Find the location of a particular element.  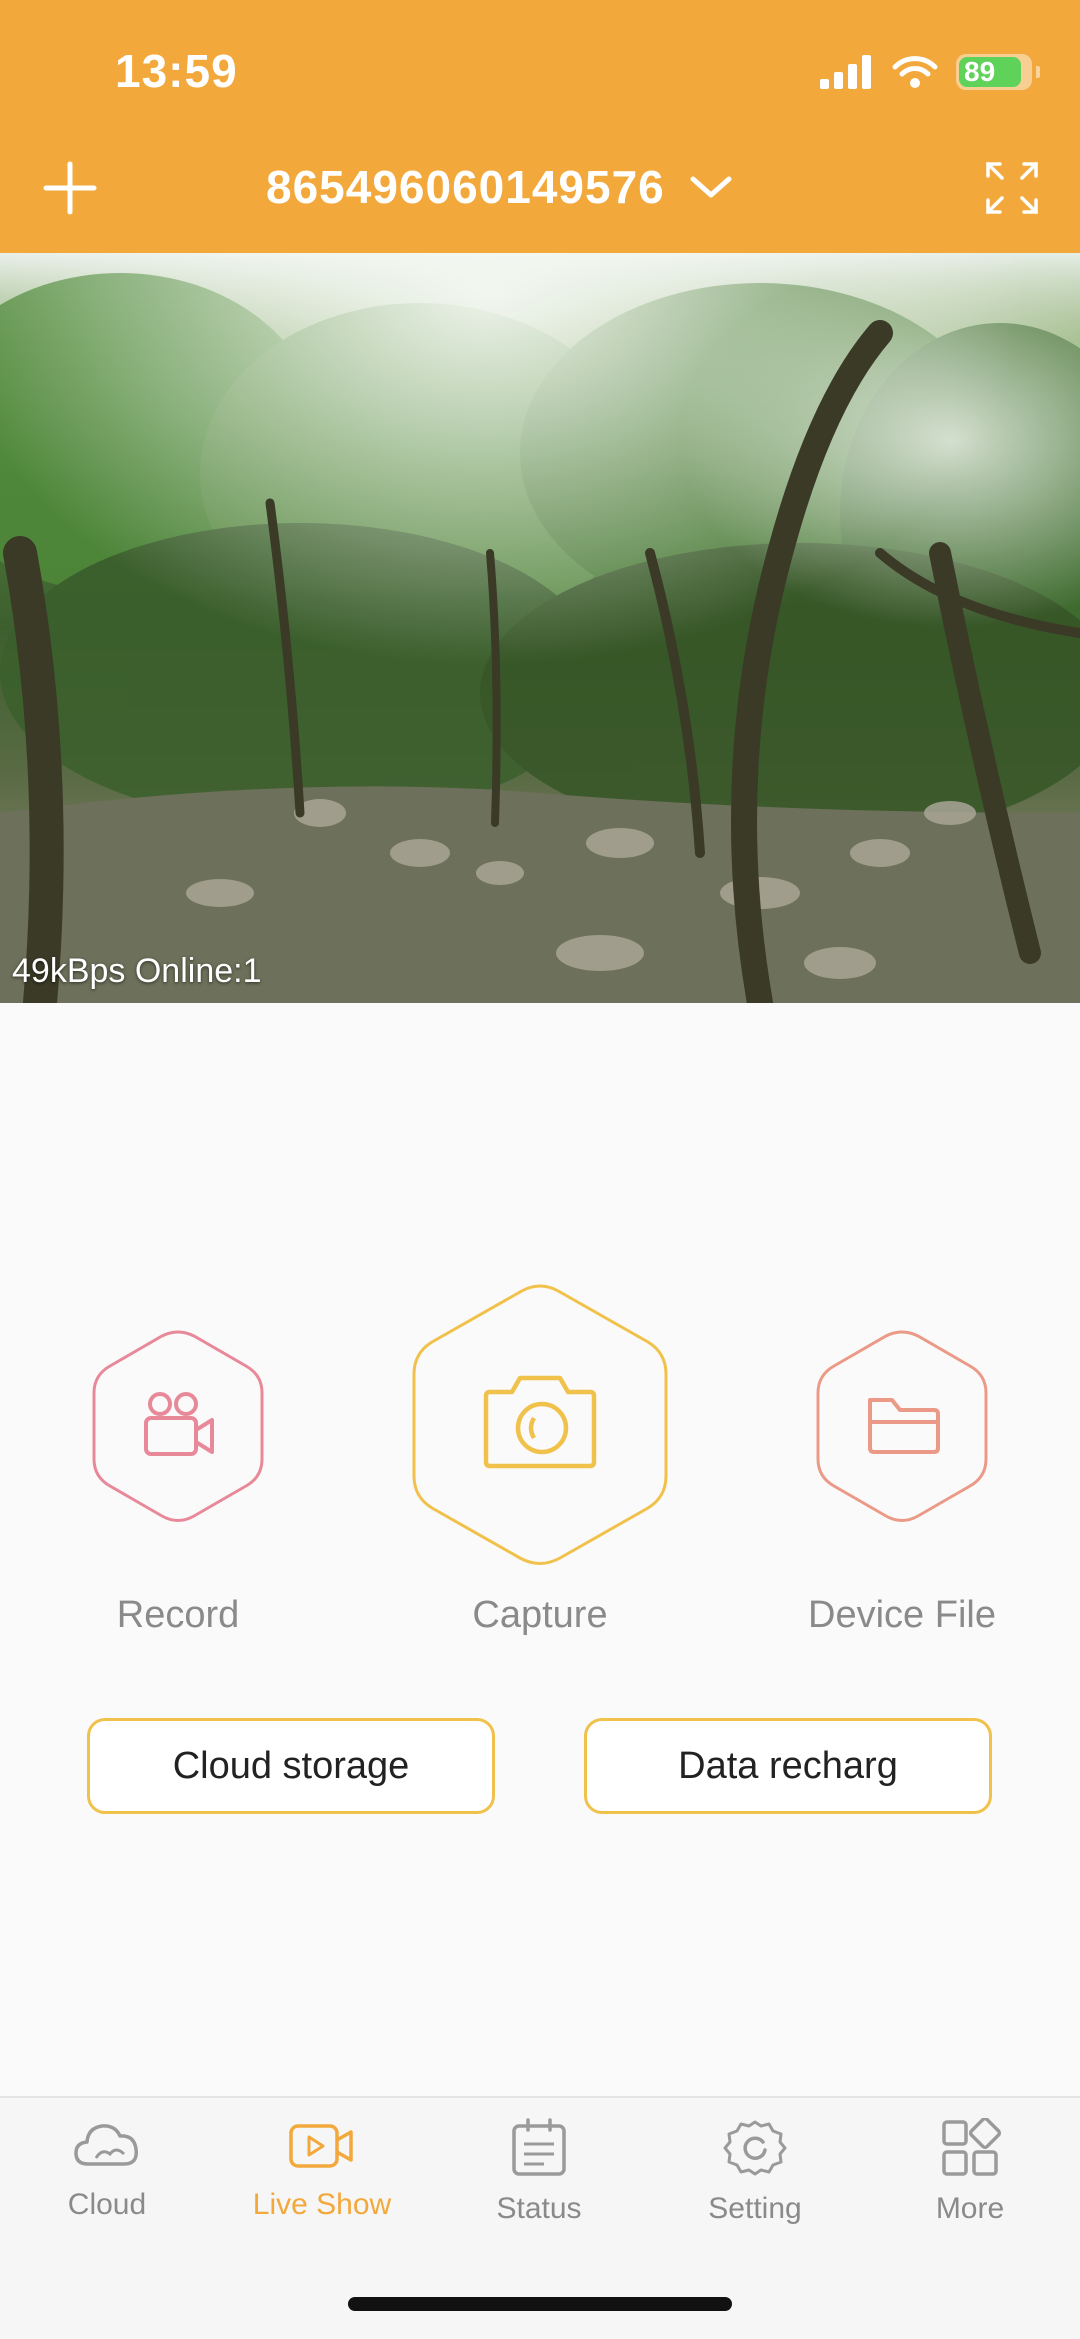

device-selector: 865496060149576 is located at coordinates (499, 187).